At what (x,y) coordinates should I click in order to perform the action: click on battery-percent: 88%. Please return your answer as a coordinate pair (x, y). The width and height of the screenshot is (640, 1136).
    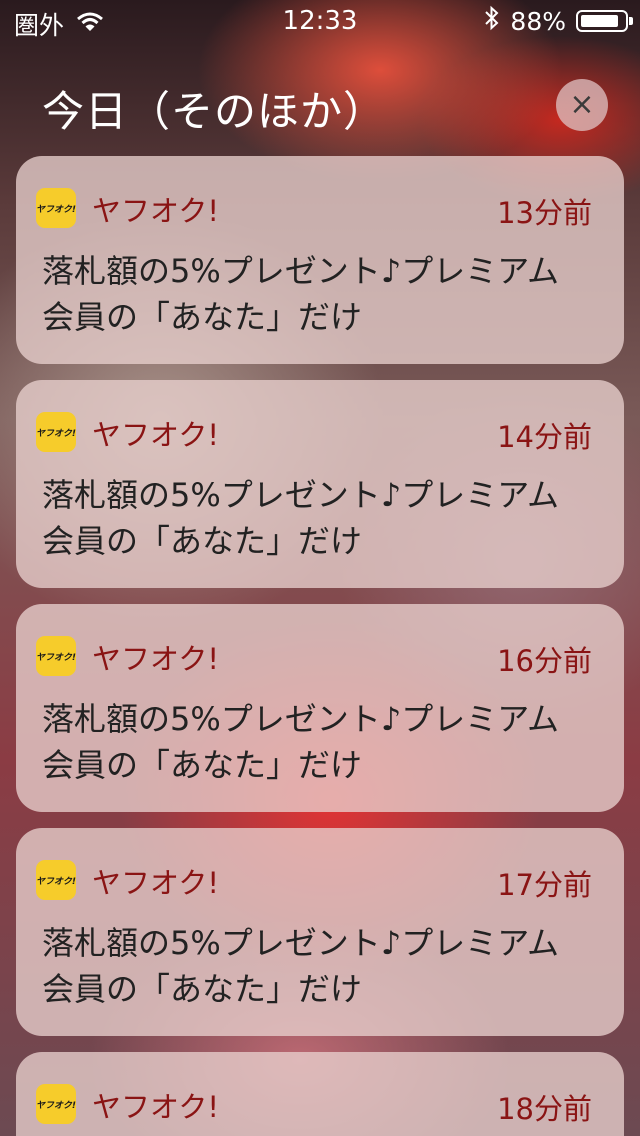
    Looking at the image, I should click on (538, 21).